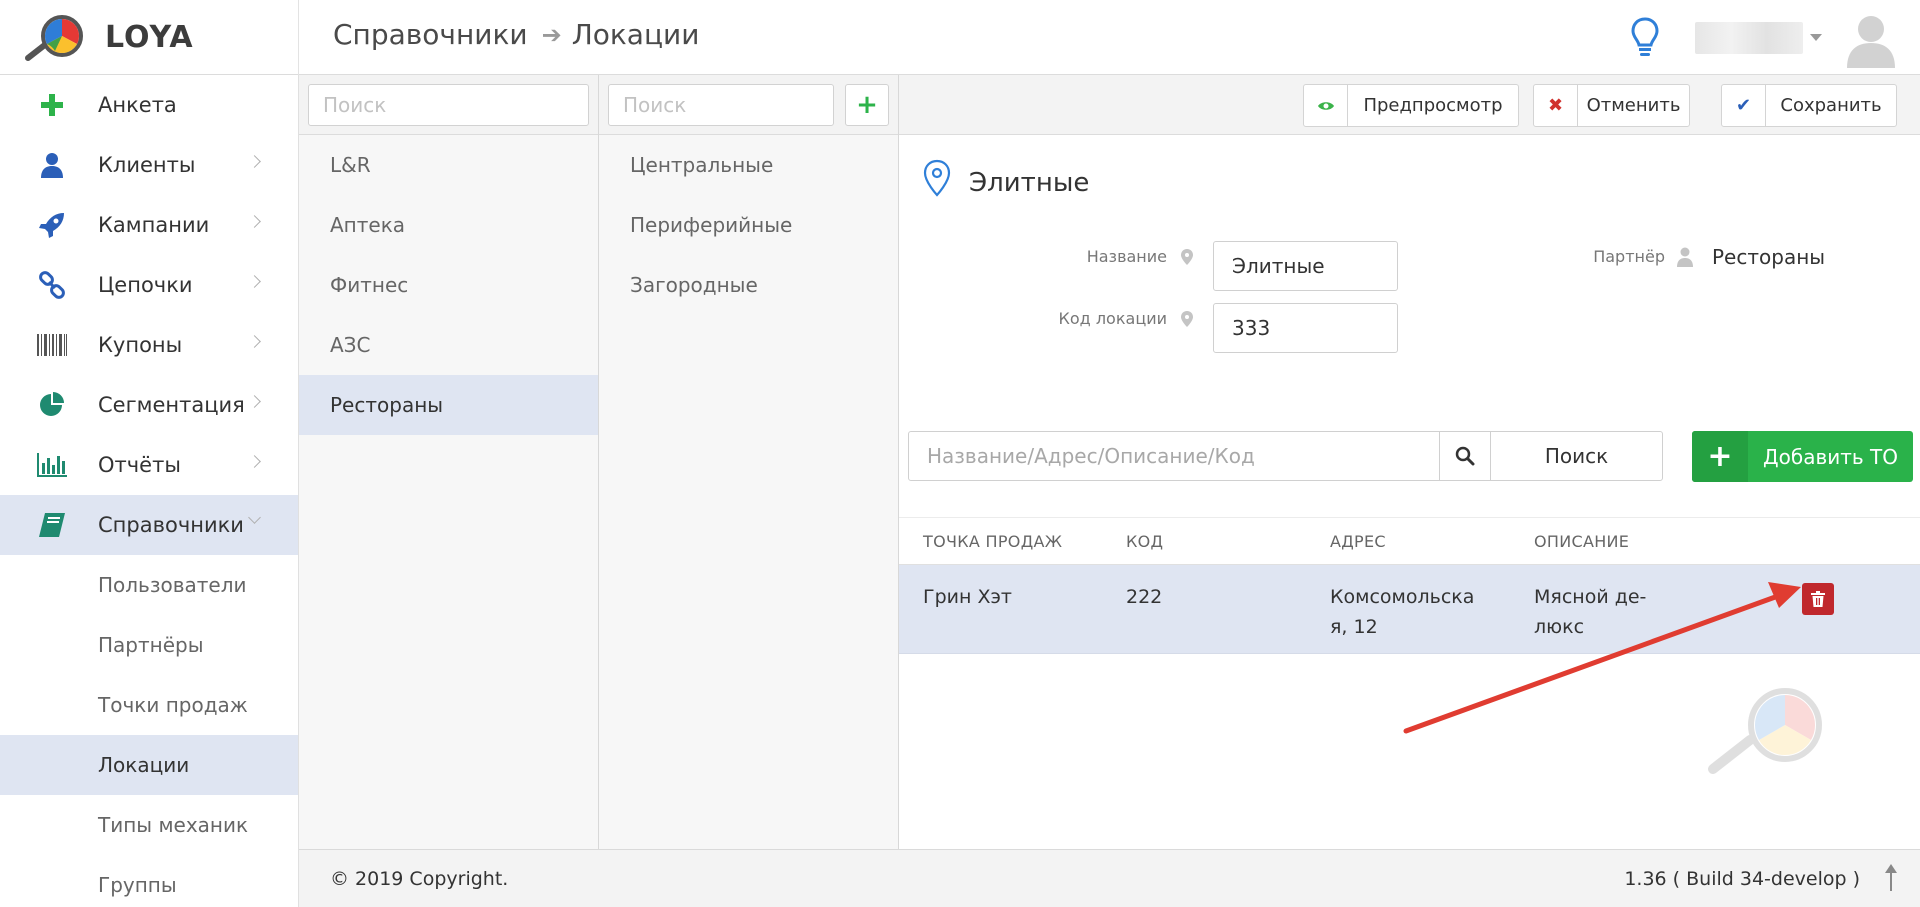  I want to click on sidebar-item-label: Сегментация, so click(171, 405).